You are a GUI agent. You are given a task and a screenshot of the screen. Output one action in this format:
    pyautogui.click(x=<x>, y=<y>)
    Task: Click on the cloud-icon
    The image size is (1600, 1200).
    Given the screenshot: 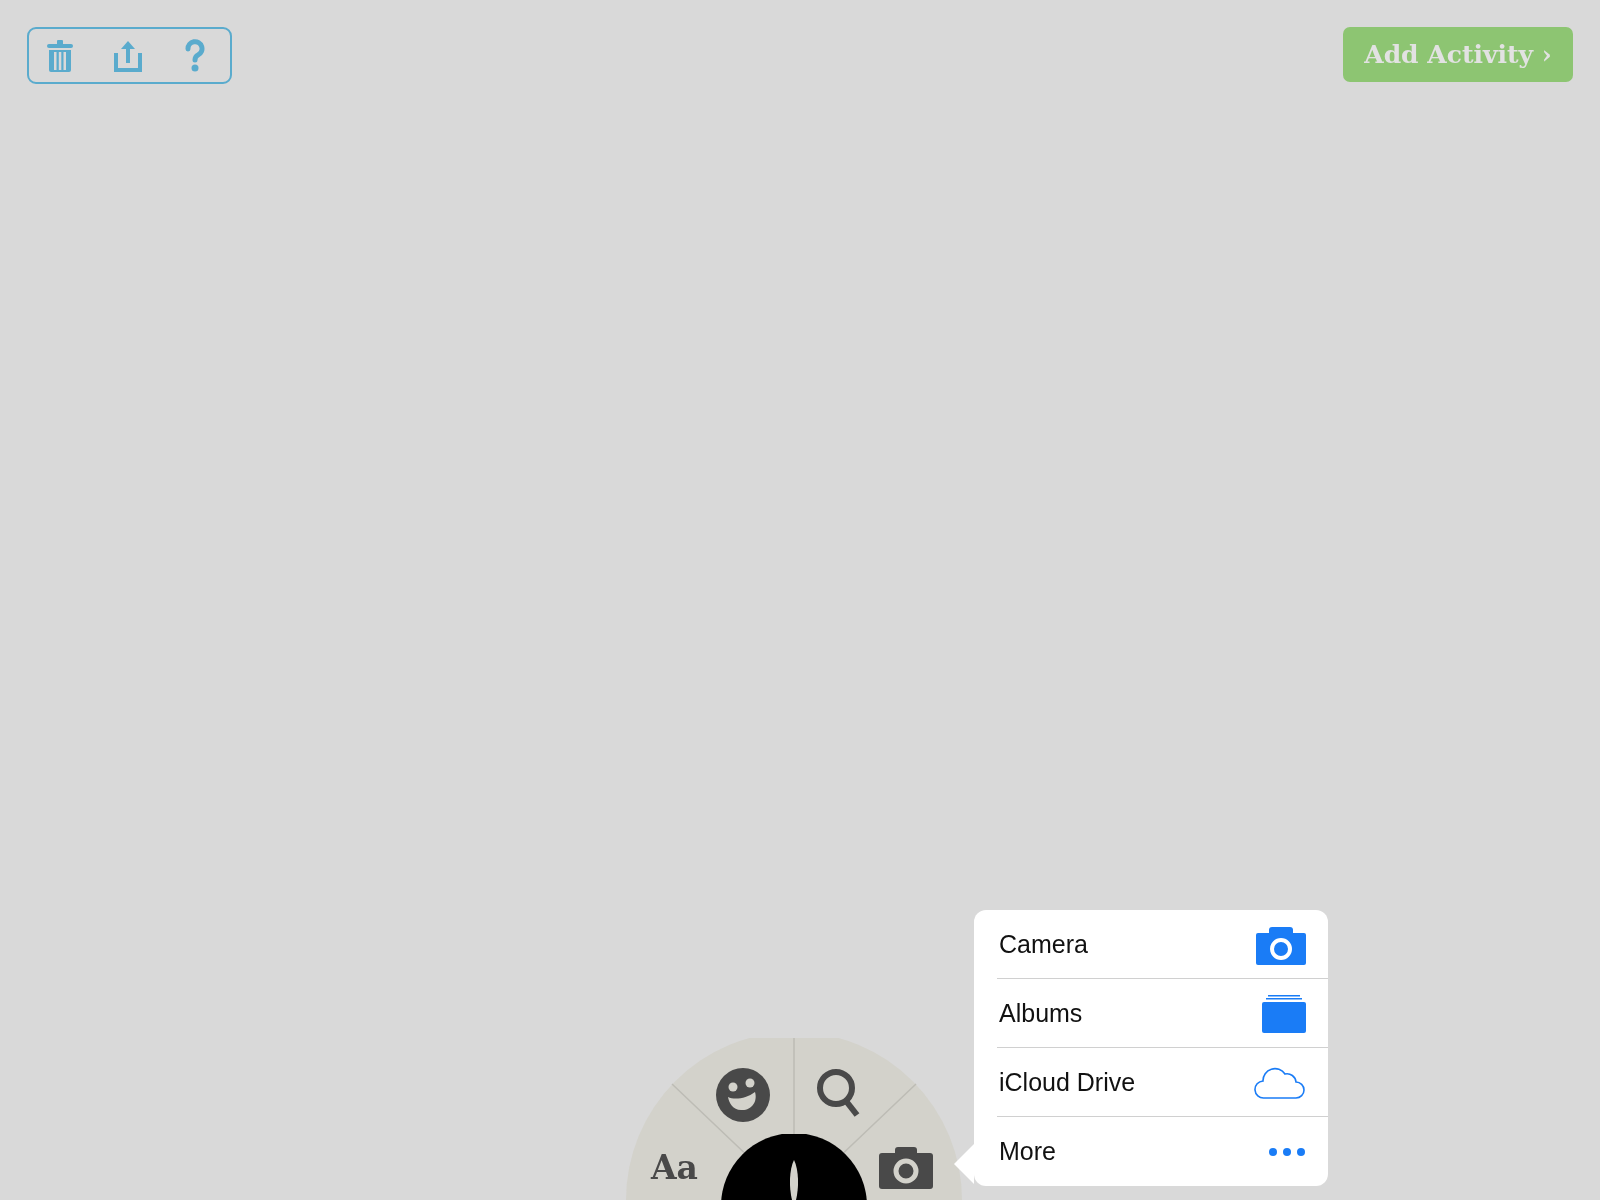 What is the action you would take?
    pyautogui.click(x=1280, y=1082)
    